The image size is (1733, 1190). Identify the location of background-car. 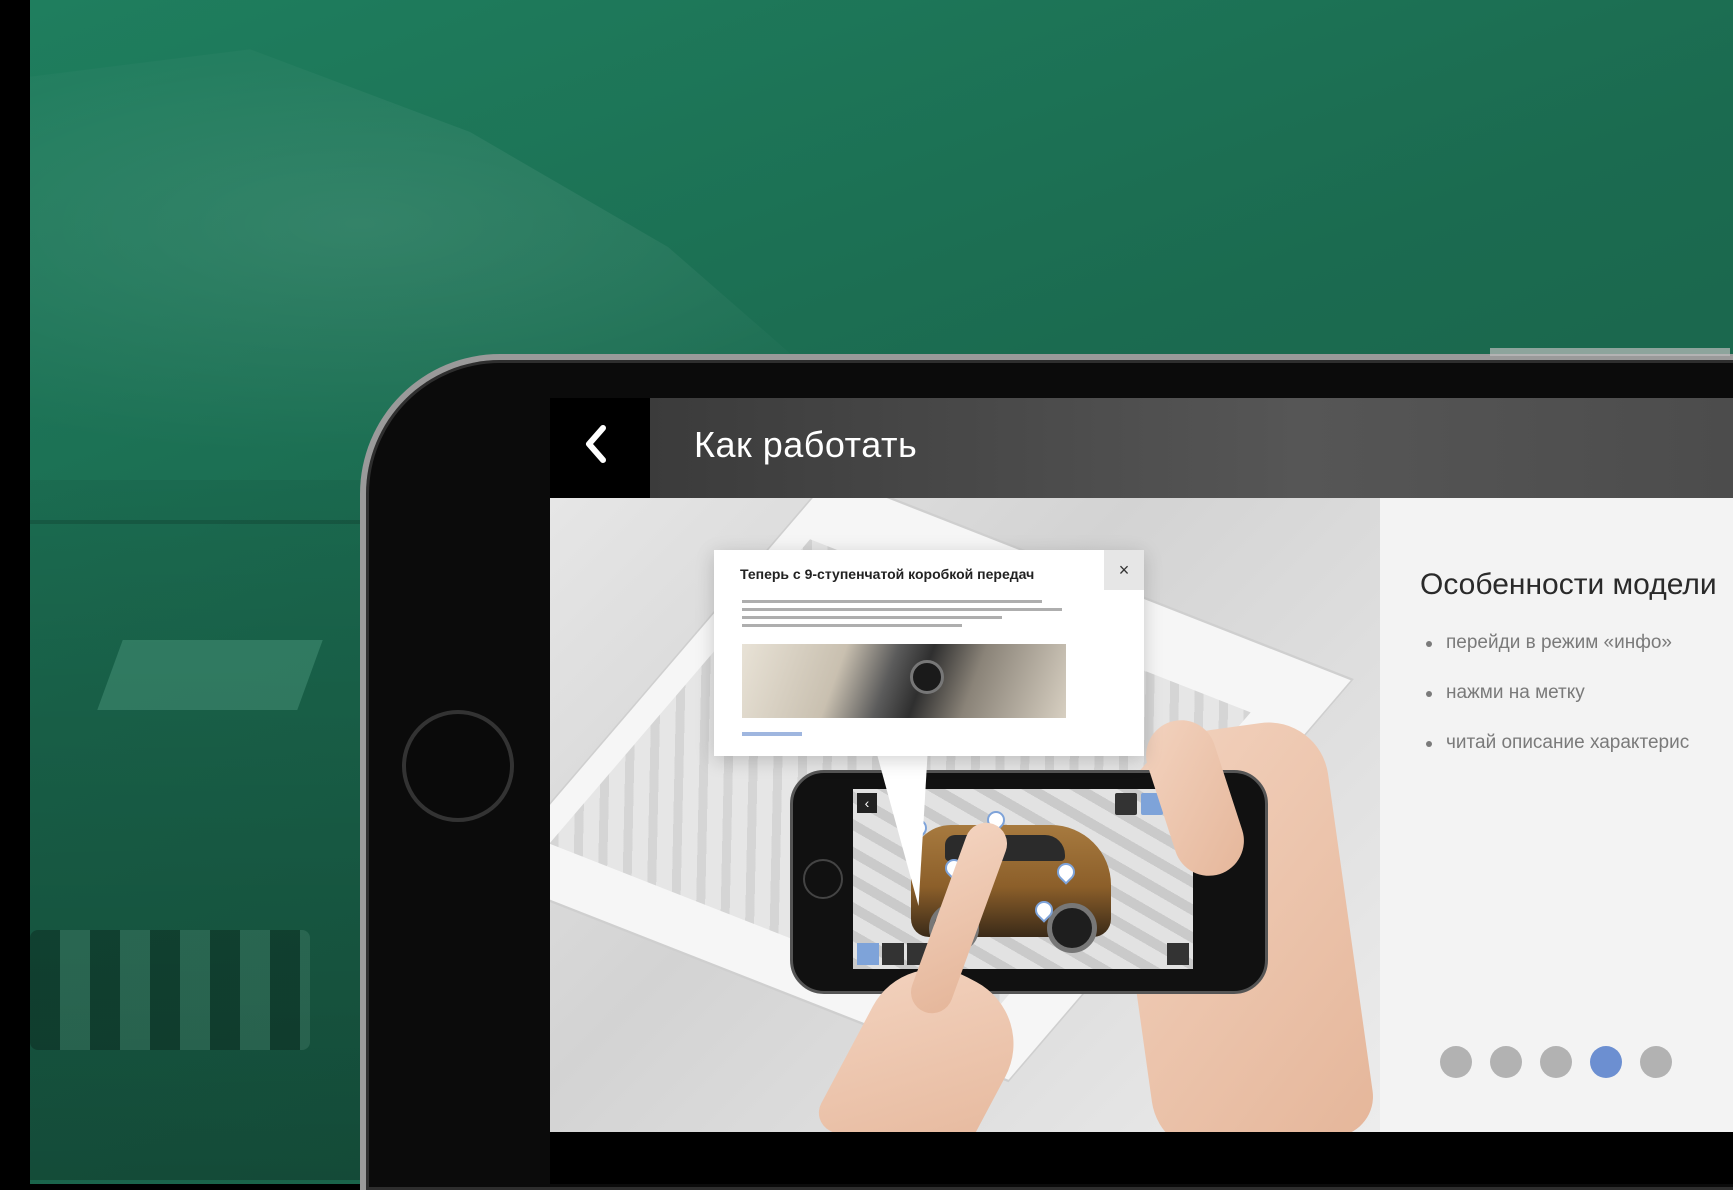
(220, 830).